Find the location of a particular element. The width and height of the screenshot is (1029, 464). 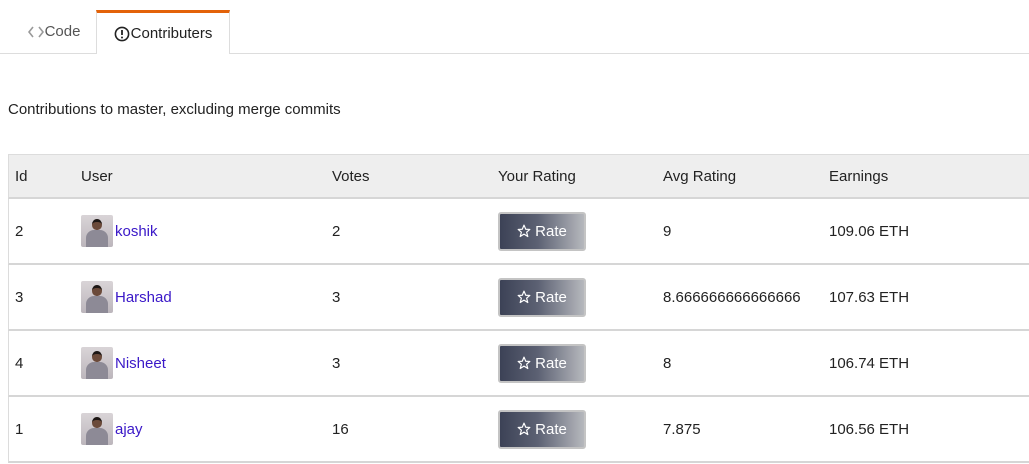

row-avg-rating: 8 is located at coordinates (667, 363).